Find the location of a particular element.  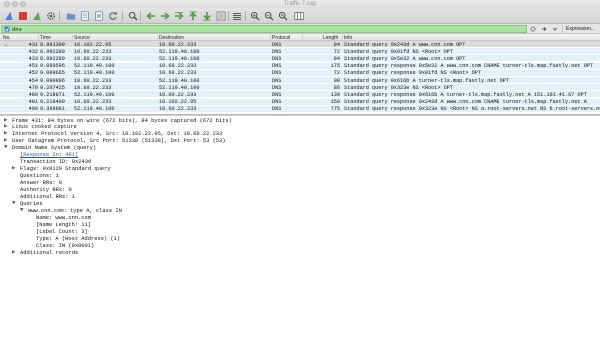

capture-options-icon is located at coordinates (51, 16).